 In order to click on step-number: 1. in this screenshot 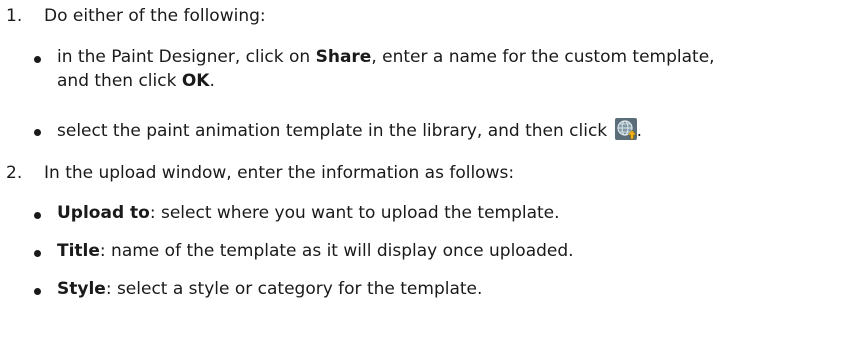, I will do `click(14, 16)`.